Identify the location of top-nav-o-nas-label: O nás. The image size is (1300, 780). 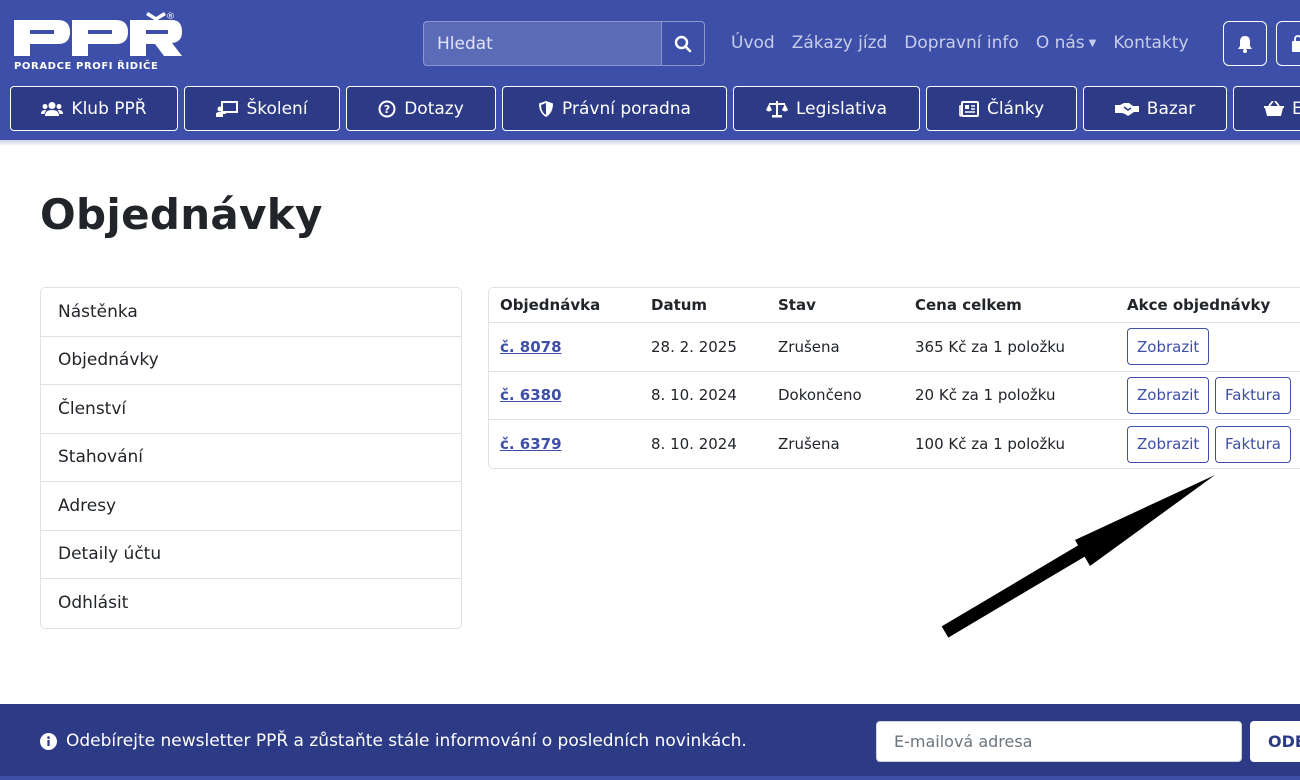
(1060, 43).